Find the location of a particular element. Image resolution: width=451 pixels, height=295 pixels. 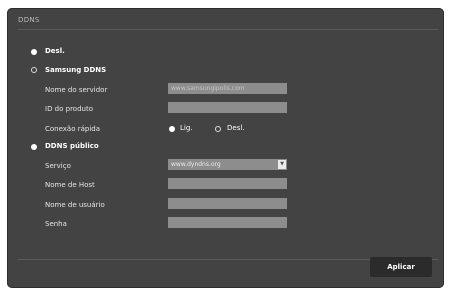

product-id-field is located at coordinates (227, 107).